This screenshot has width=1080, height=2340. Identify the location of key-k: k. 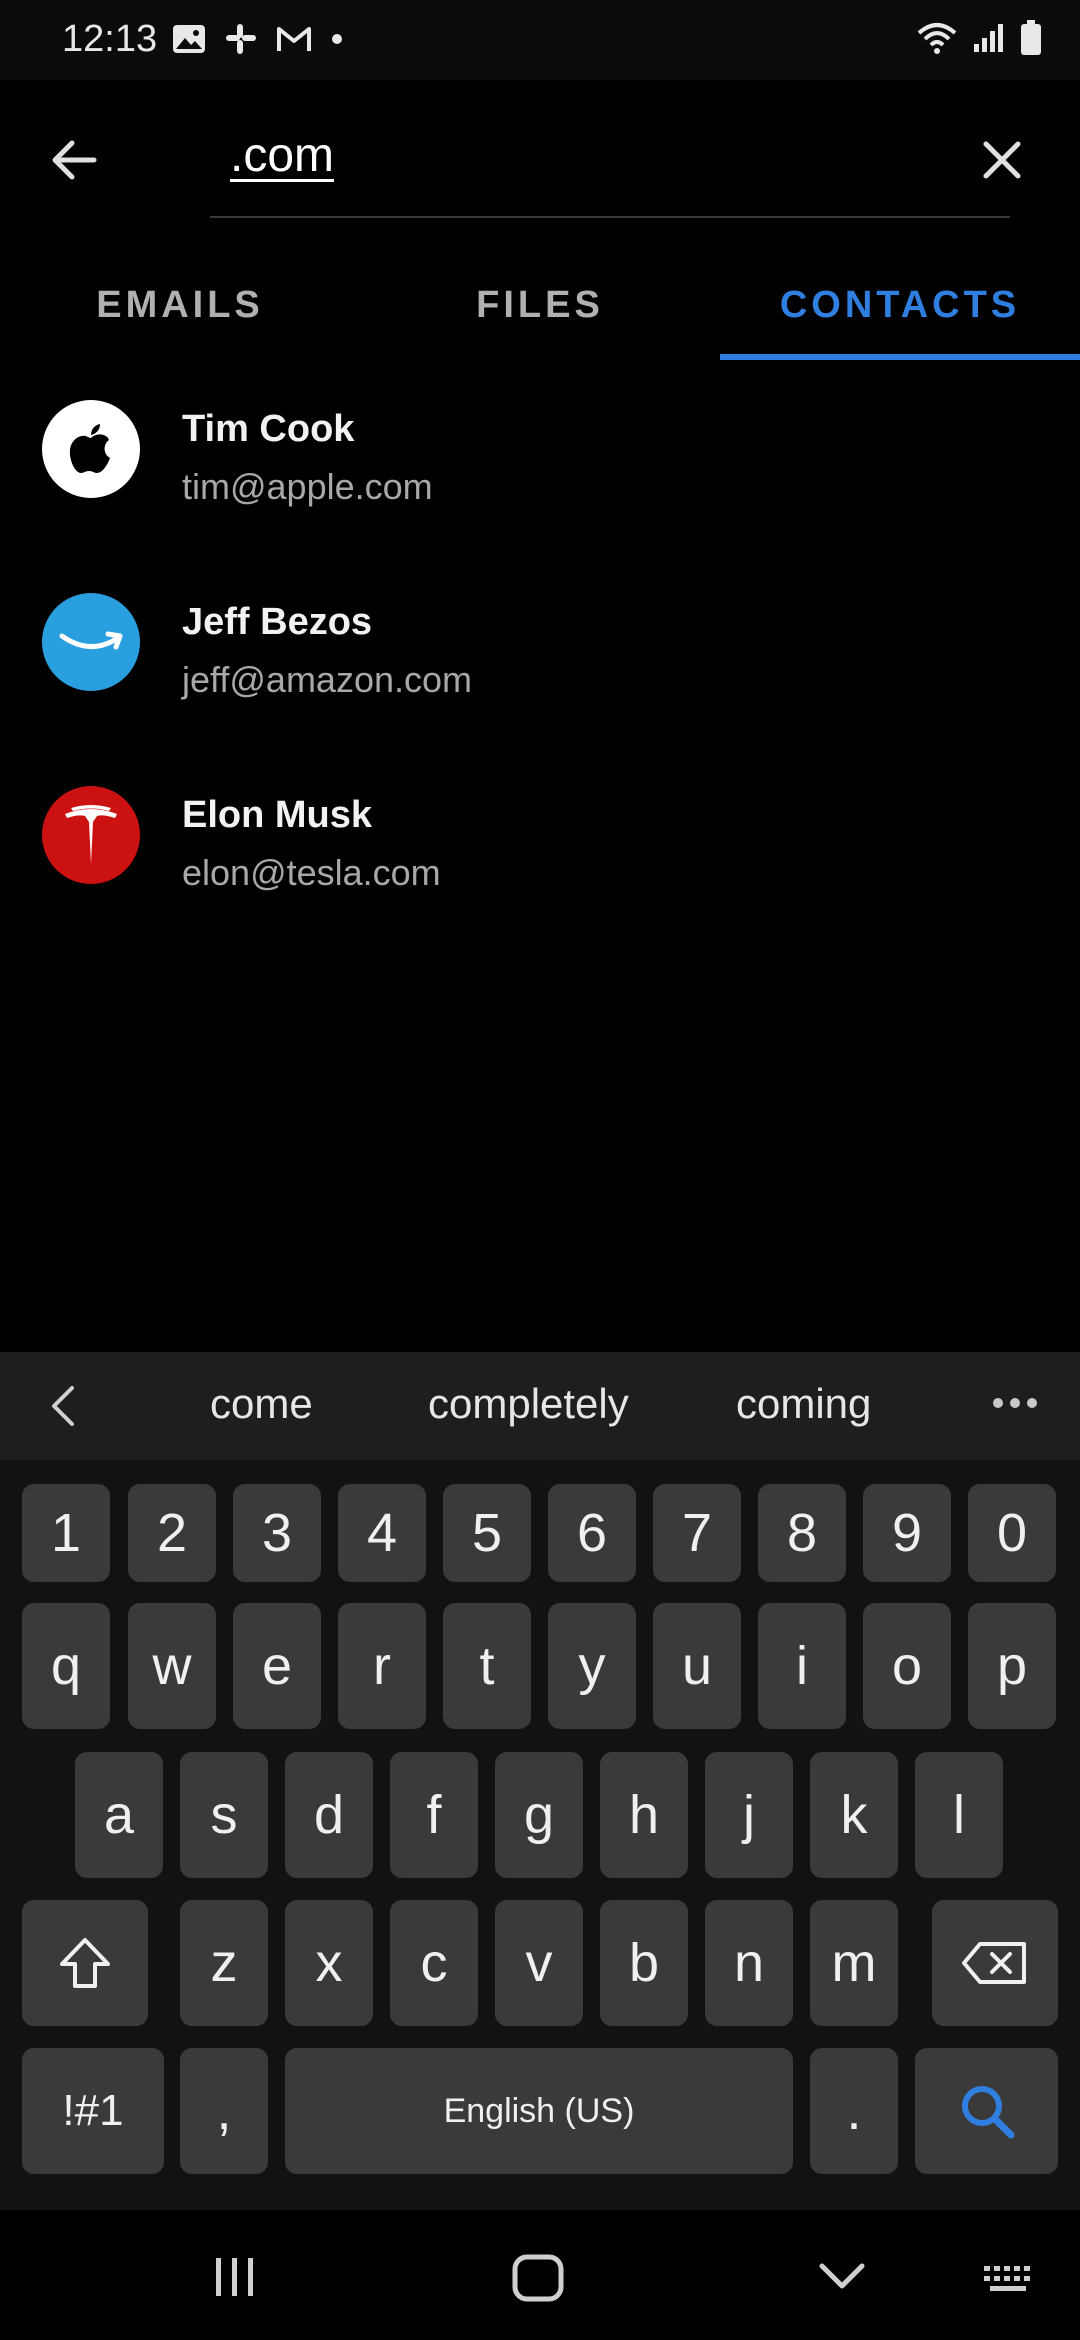
(854, 1815).